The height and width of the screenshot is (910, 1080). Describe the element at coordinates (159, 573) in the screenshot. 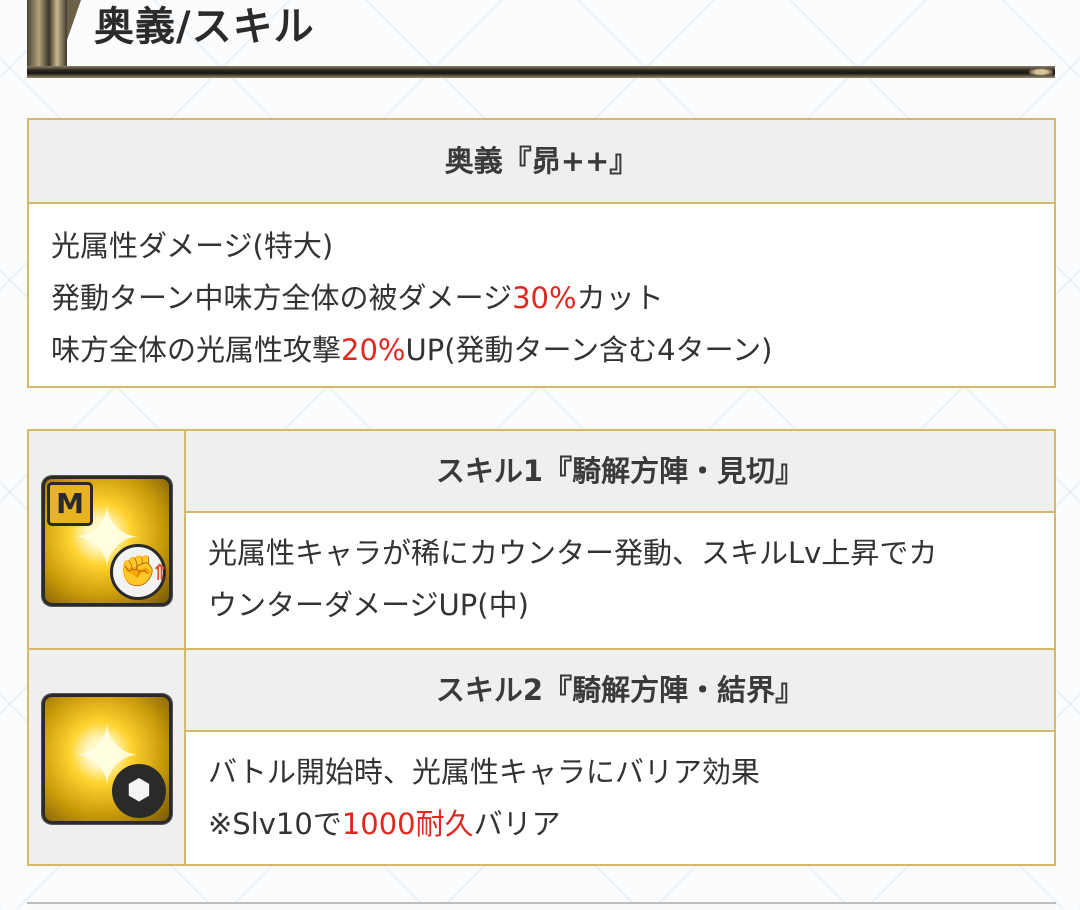

I see `up-arrow-icon: ⇑` at that location.